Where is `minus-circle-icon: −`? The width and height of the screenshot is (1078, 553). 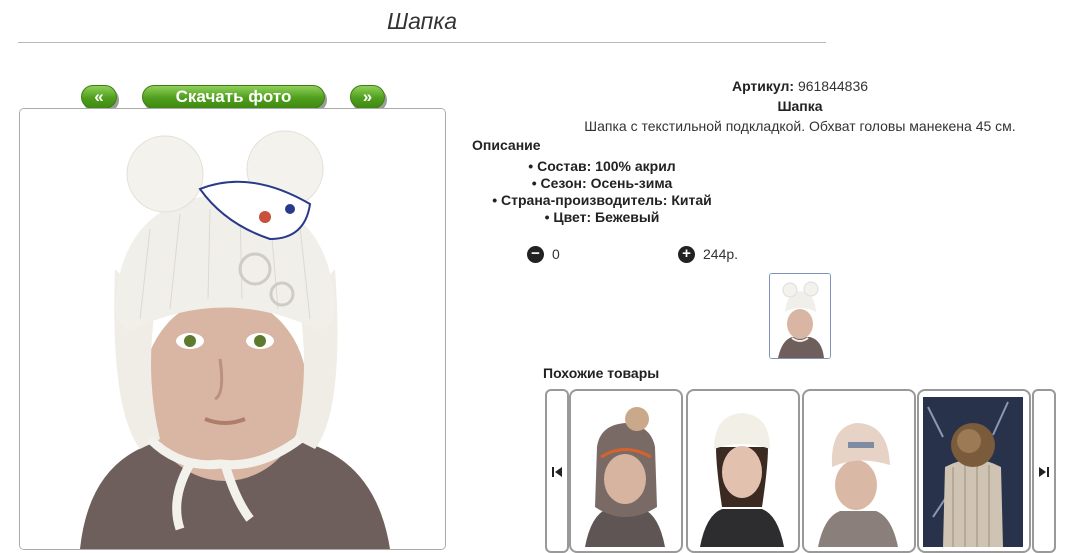
minus-circle-icon: − is located at coordinates (535, 254).